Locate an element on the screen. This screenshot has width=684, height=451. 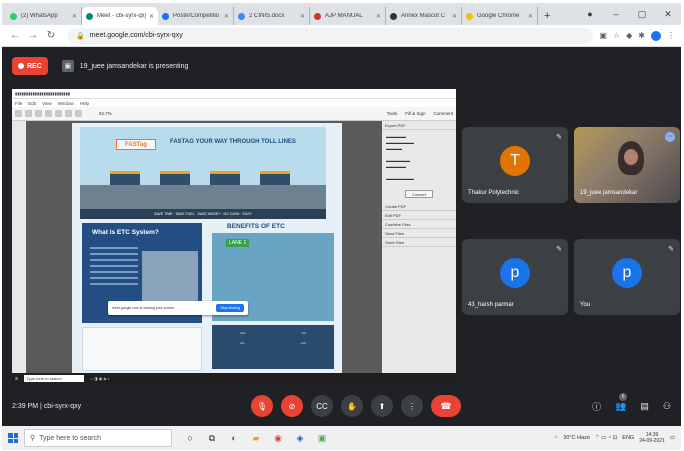
leave-call-button: ☎ is located at coordinates (446, 406).